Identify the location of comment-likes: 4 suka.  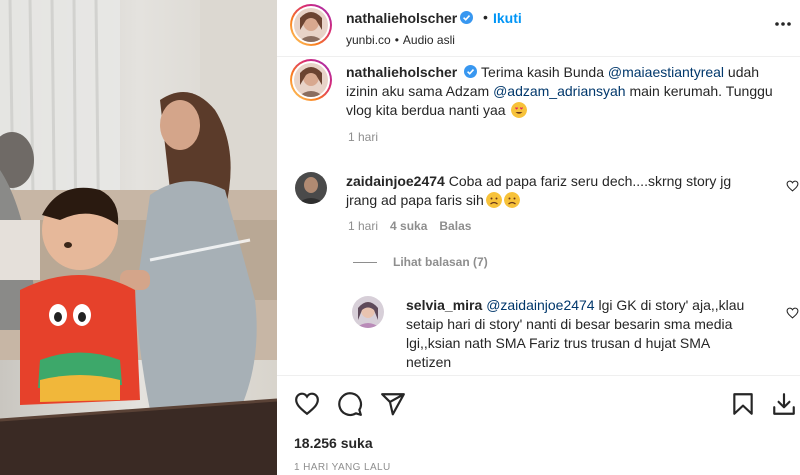
(408, 226).